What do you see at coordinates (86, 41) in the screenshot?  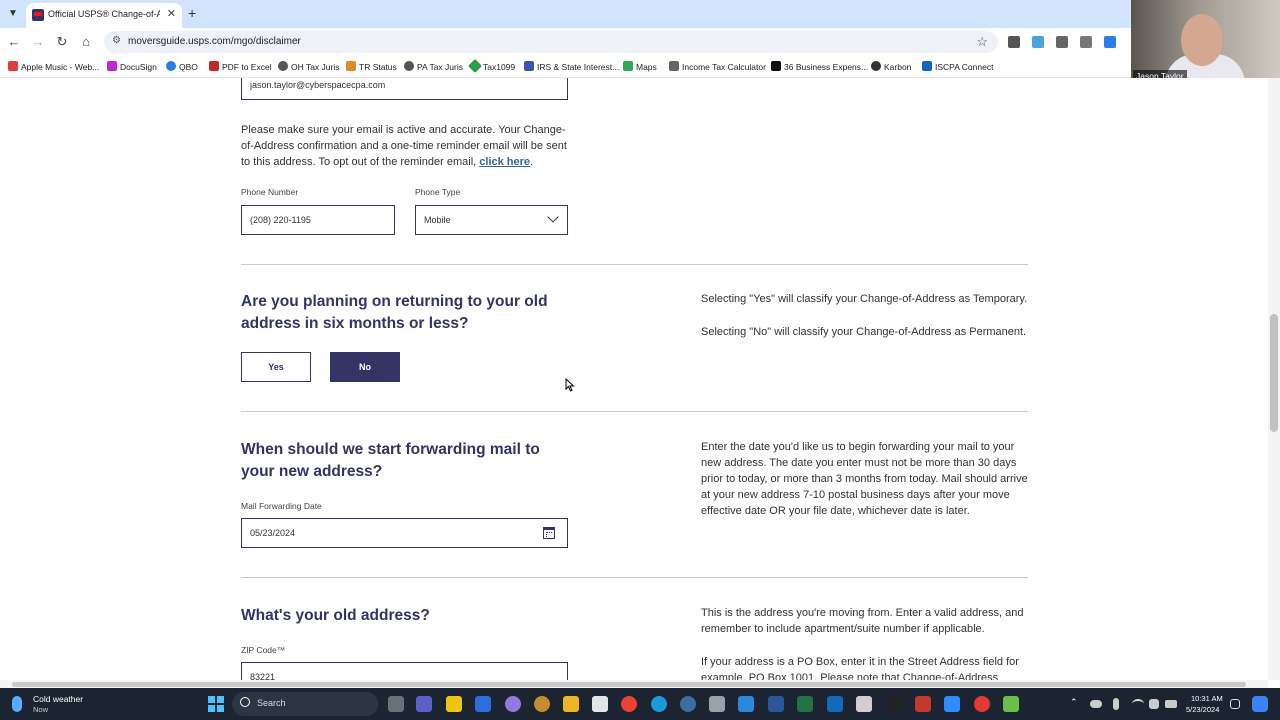 I see `home-icon: ⌂` at bounding box center [86, 41].